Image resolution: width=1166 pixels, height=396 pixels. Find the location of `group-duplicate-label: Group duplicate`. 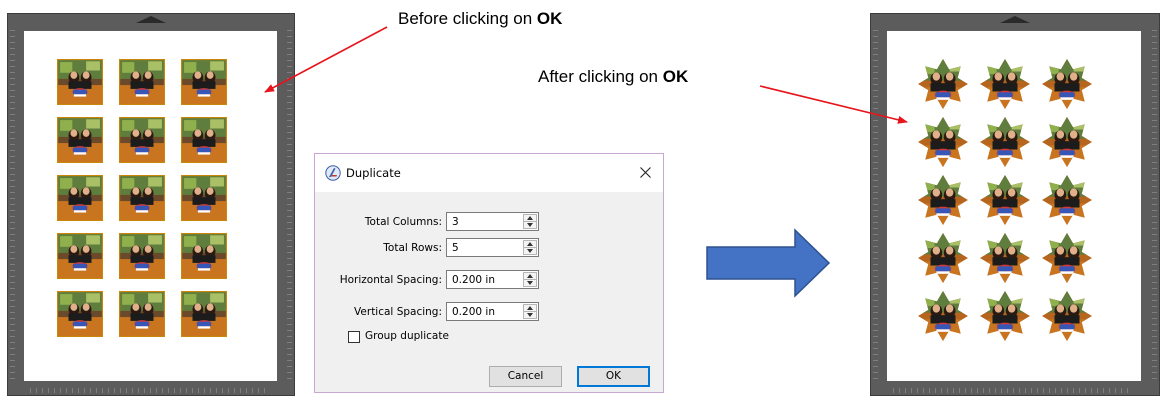

group-duplicate-label: Group duplicate is located at coordinates (407, 336).